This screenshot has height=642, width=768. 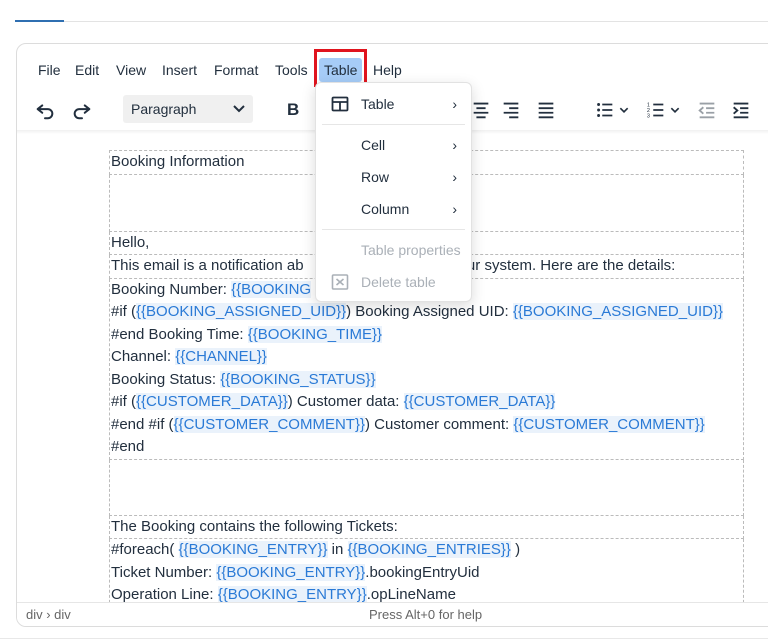 I want to click on channel-line: Channel: {{CHANNEL}}, so click(x=427, y=357).